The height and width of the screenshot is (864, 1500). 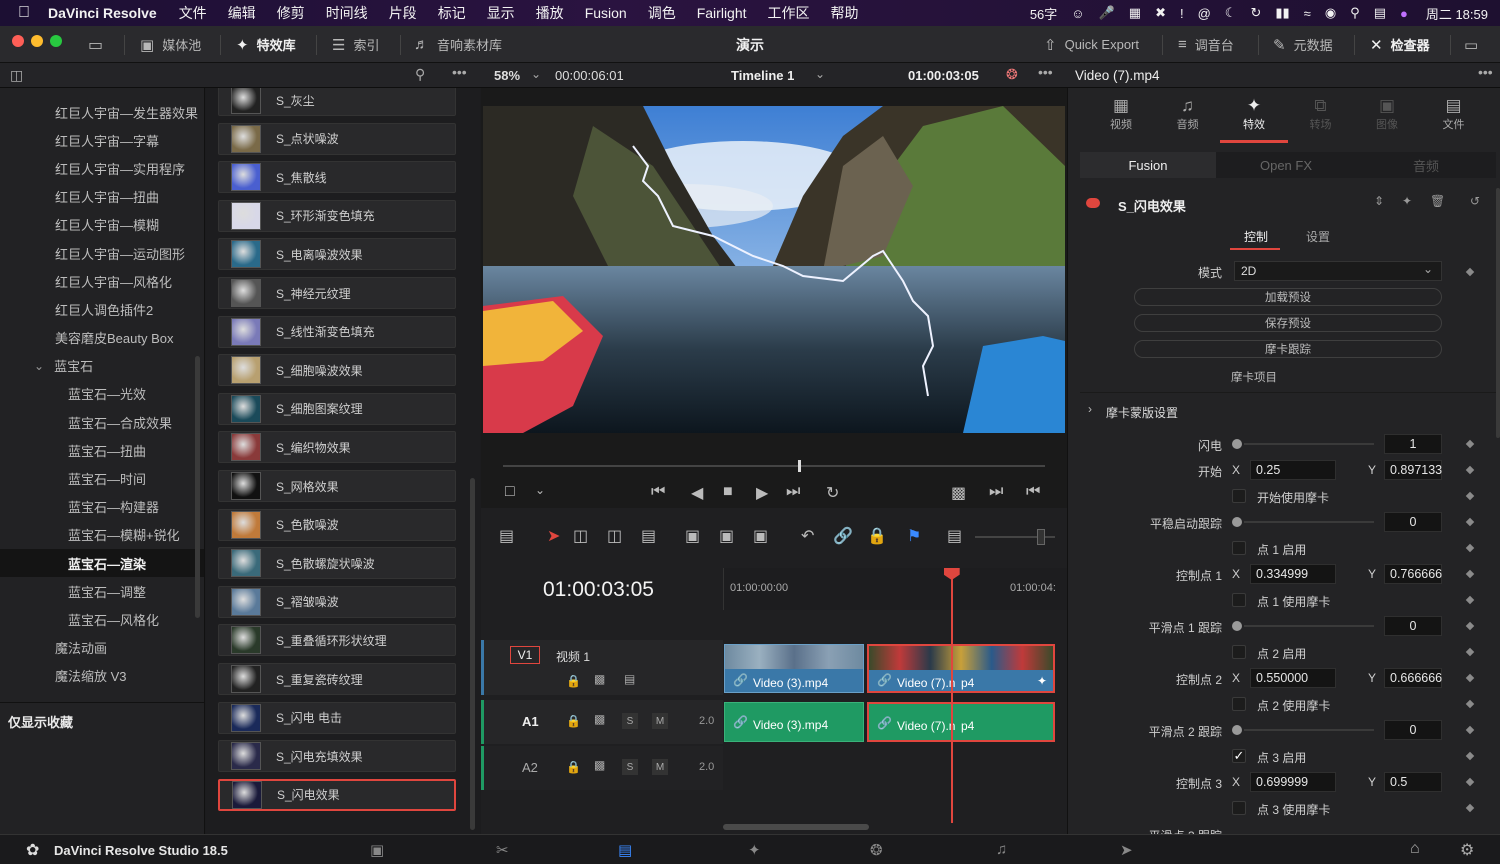 I want to click on selection-tool-icon: ➤, so click(x=553, y=536).